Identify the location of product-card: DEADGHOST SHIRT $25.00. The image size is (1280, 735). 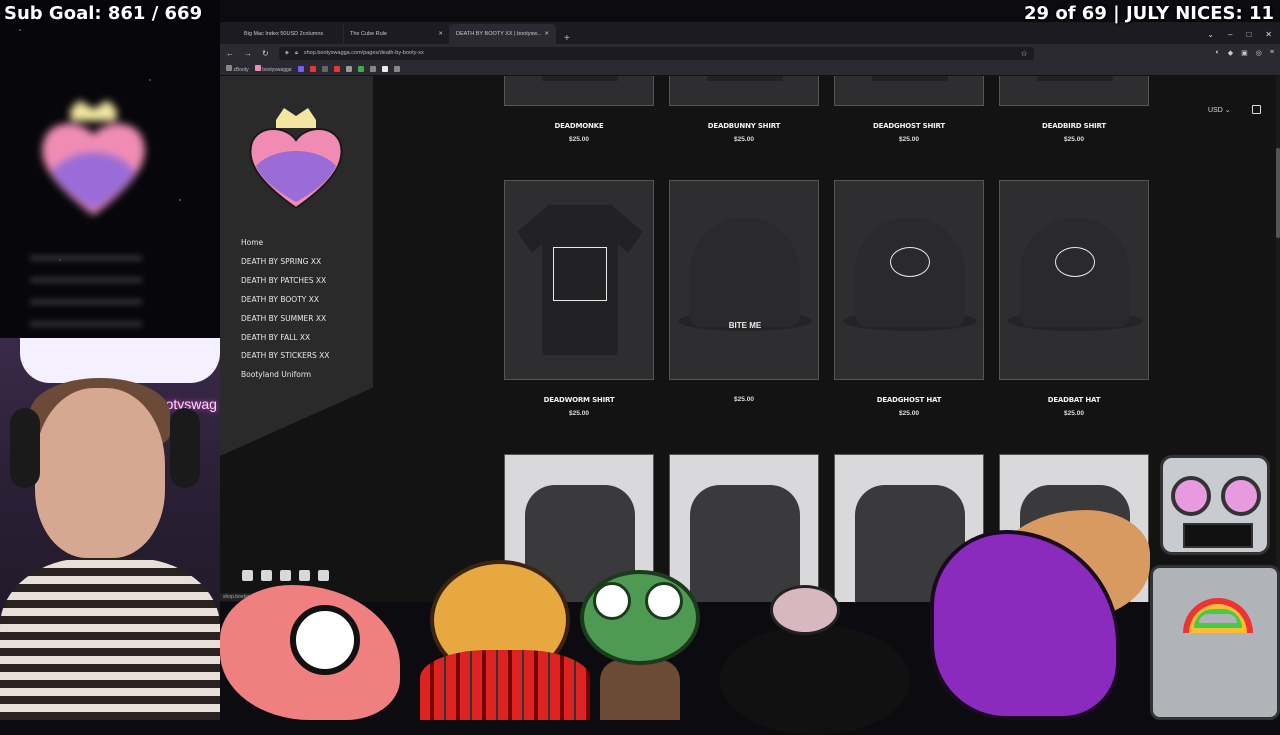
(909, 128).